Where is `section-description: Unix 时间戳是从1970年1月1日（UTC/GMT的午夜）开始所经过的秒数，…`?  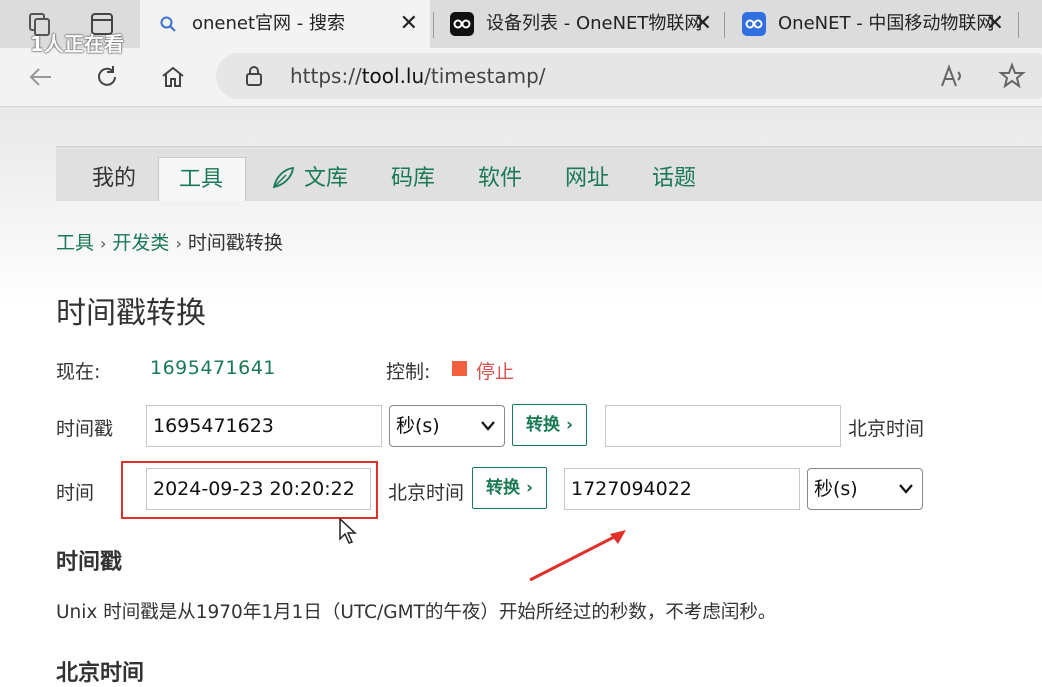
section-description: Unix 时间戳是从1970年1月1日（UTC/GMT的午夜）开始所经过的秒数，… is located at coordinates (416, 612).